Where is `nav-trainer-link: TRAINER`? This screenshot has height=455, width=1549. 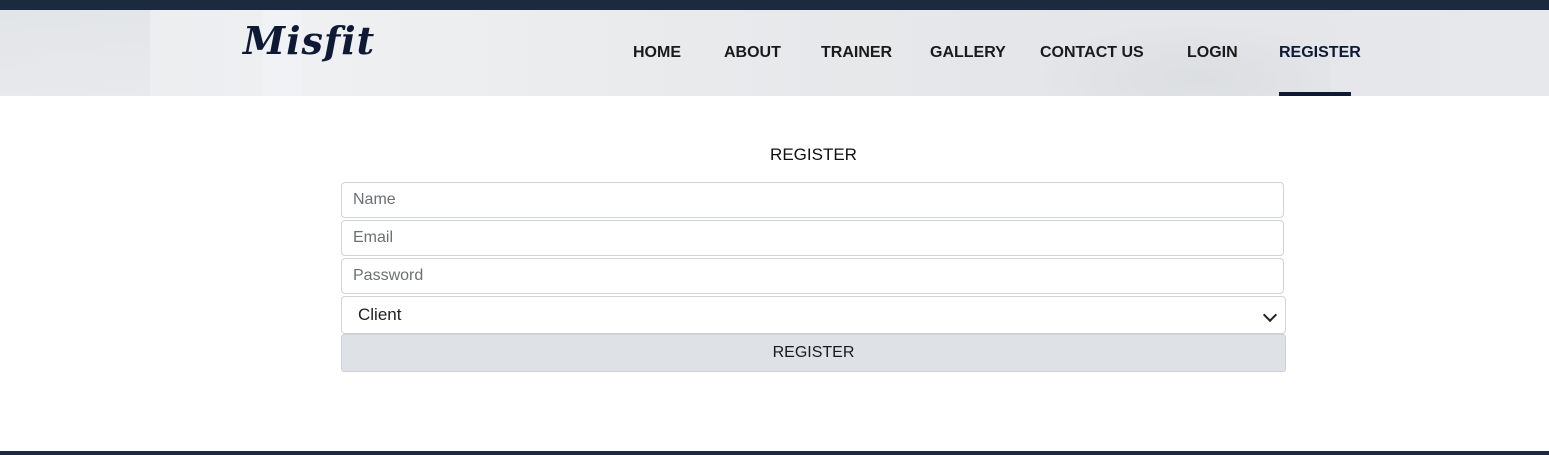 nav-trainer-link: TRAINER is located at coordinates (856, 53).